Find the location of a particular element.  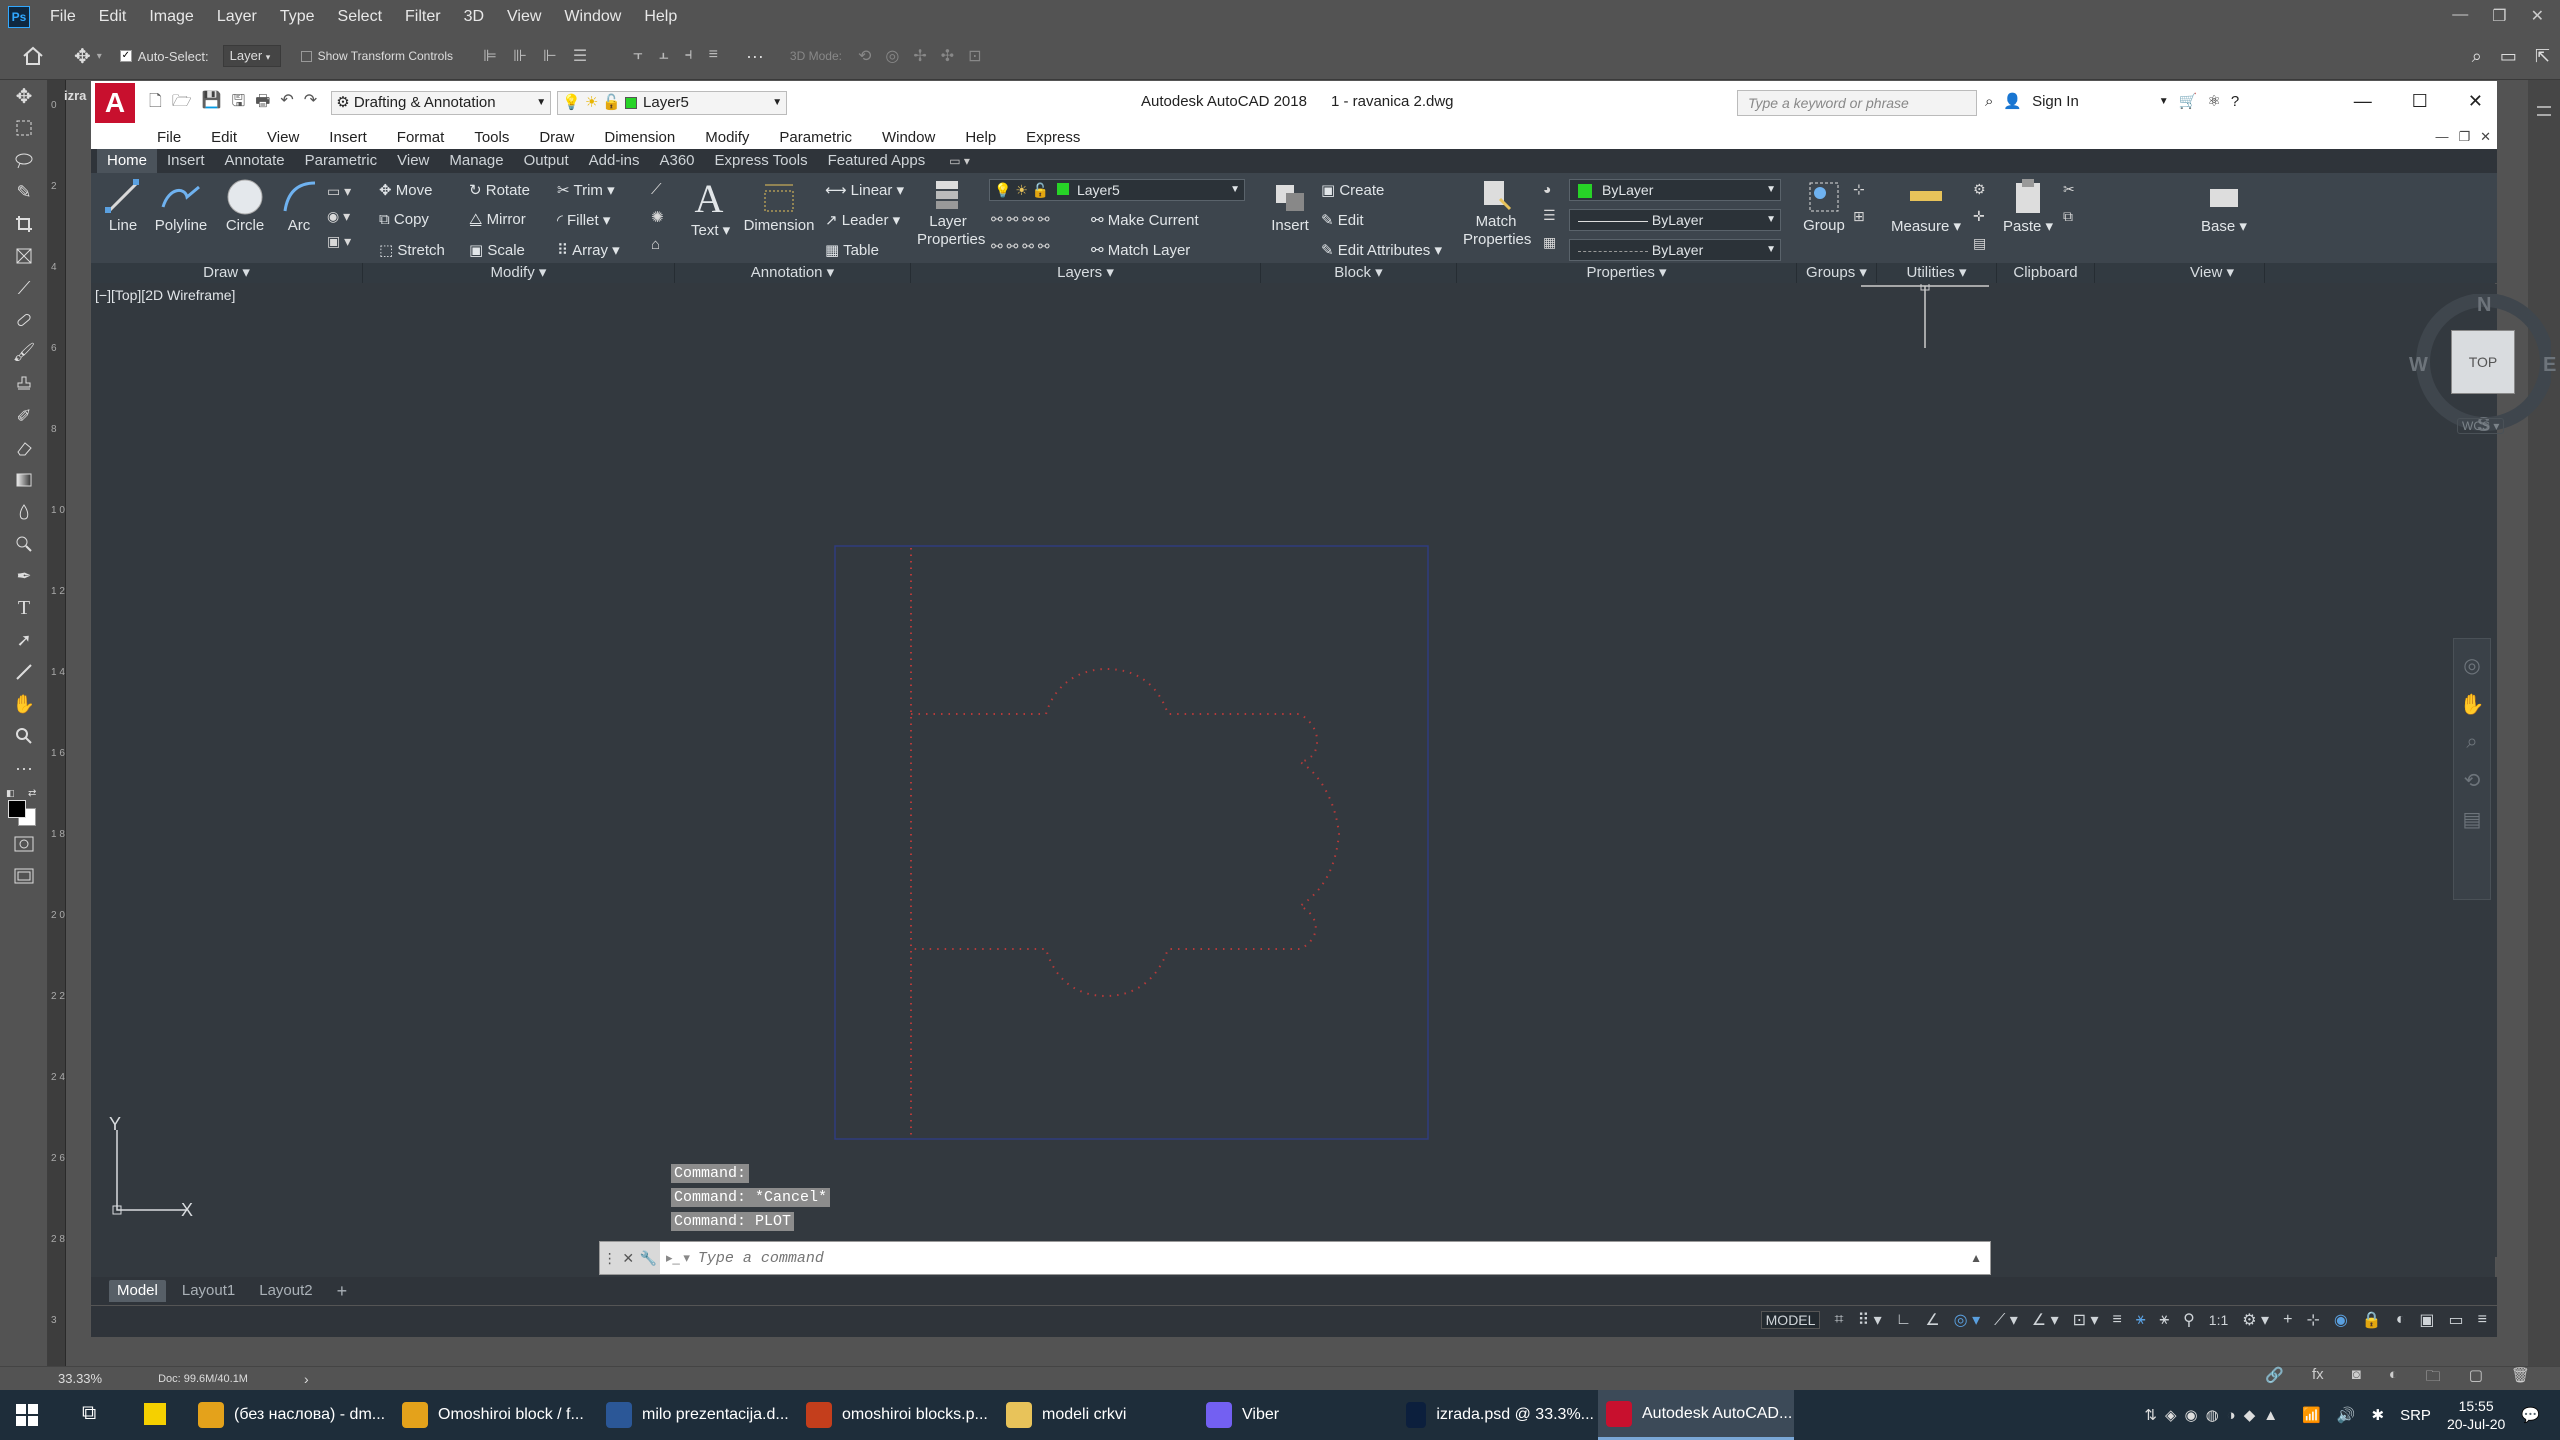

ps-menu-3d: 3D is located at coordinates (474, 17).